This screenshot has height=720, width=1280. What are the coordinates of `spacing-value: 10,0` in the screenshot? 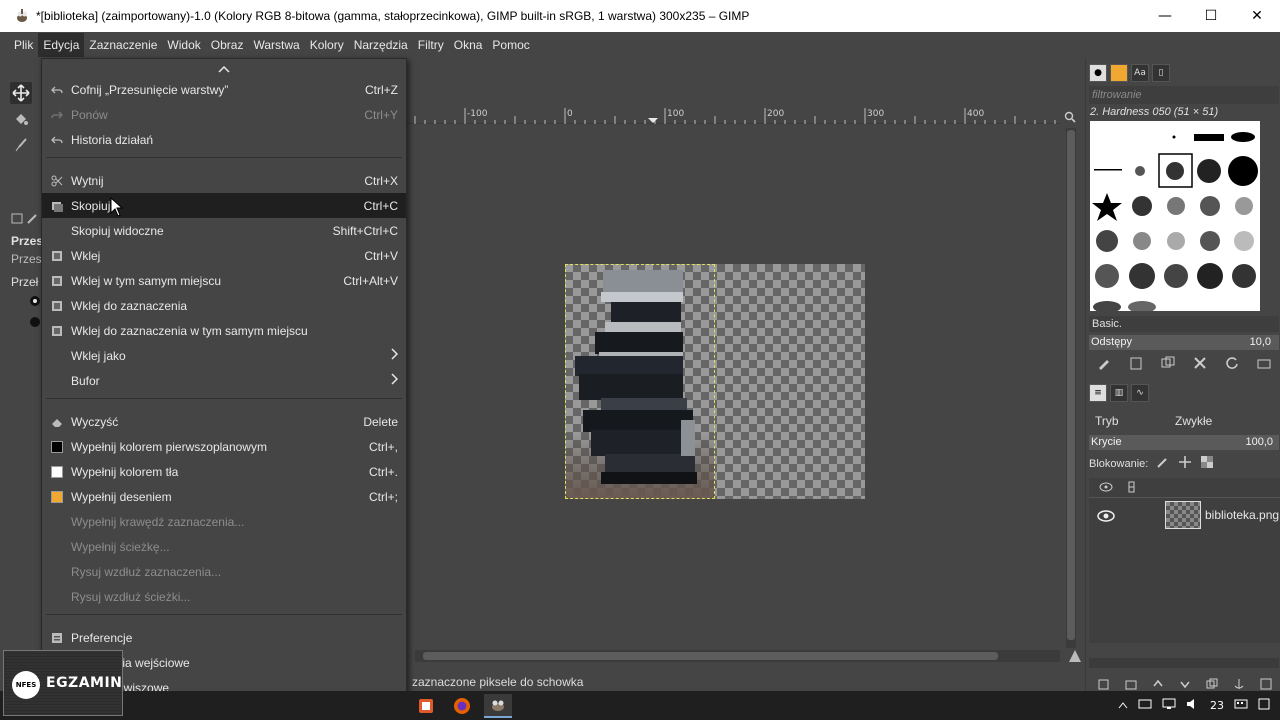 It's located at (1260, 342).